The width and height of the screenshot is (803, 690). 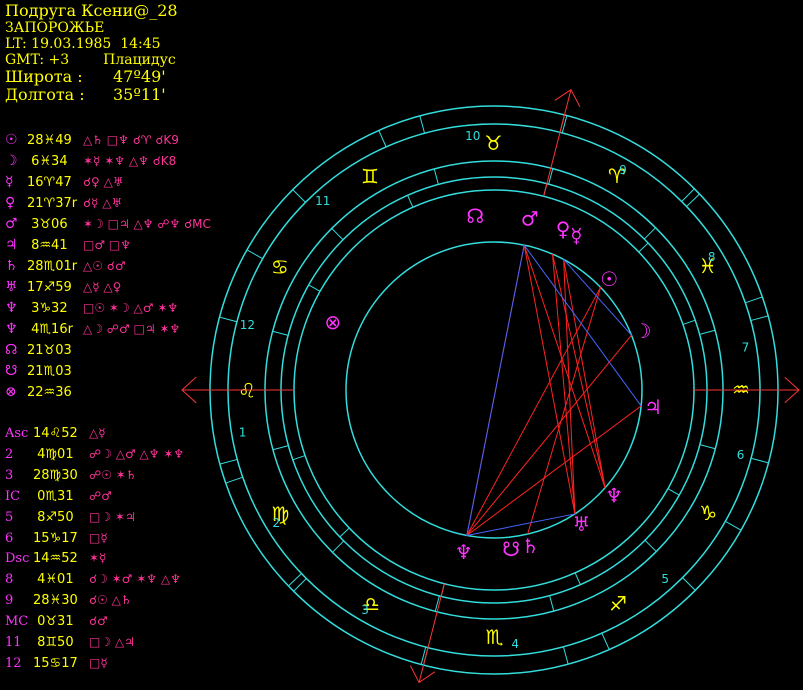 I want to click on house-number: 2, so click(x=276, y=523).